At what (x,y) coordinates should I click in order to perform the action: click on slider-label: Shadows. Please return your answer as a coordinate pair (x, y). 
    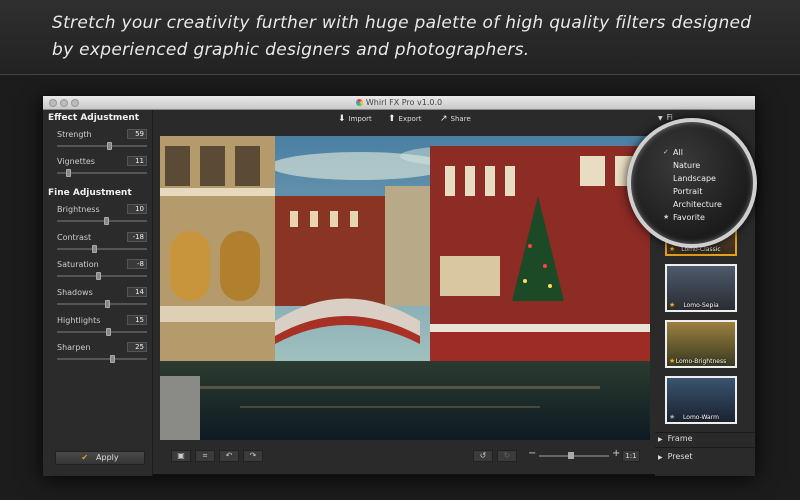
    Looking at the image, I should click on (75, 292).